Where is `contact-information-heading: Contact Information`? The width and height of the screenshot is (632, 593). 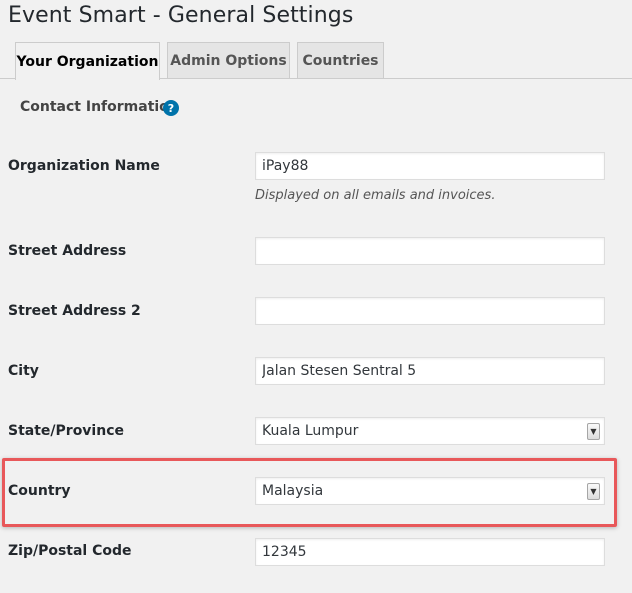
contact-information-heading: Contact Information is located at coordinates (99, 107).